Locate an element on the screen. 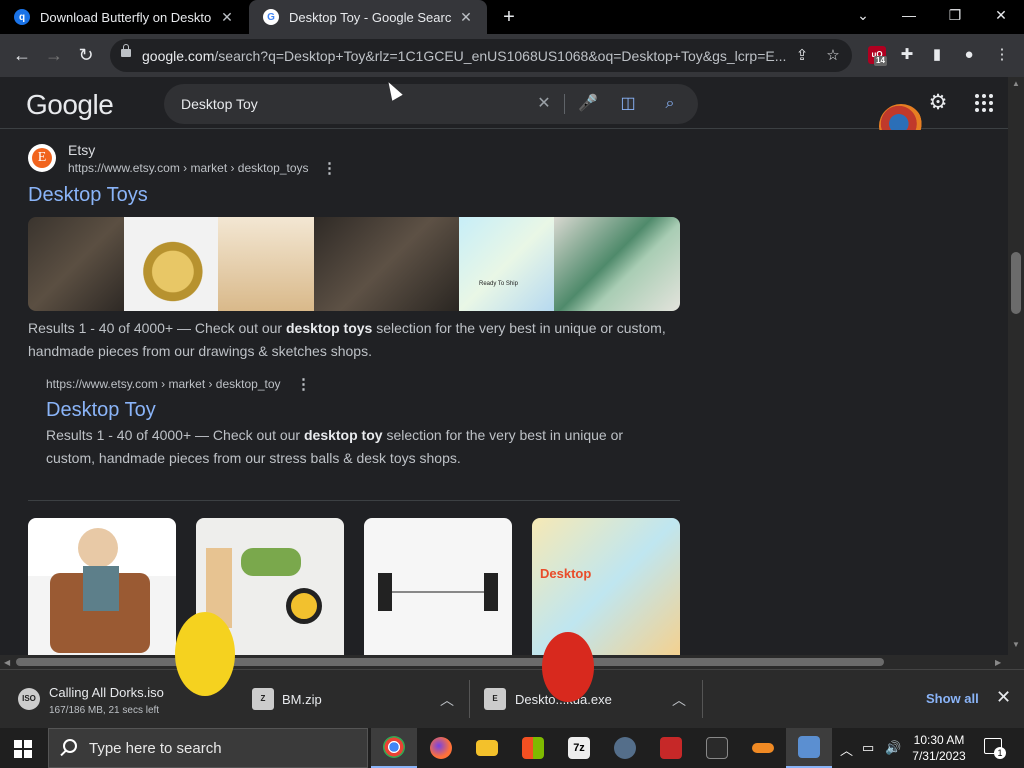  vertical-scroll-thumb is located at coordinates (1016, 283).